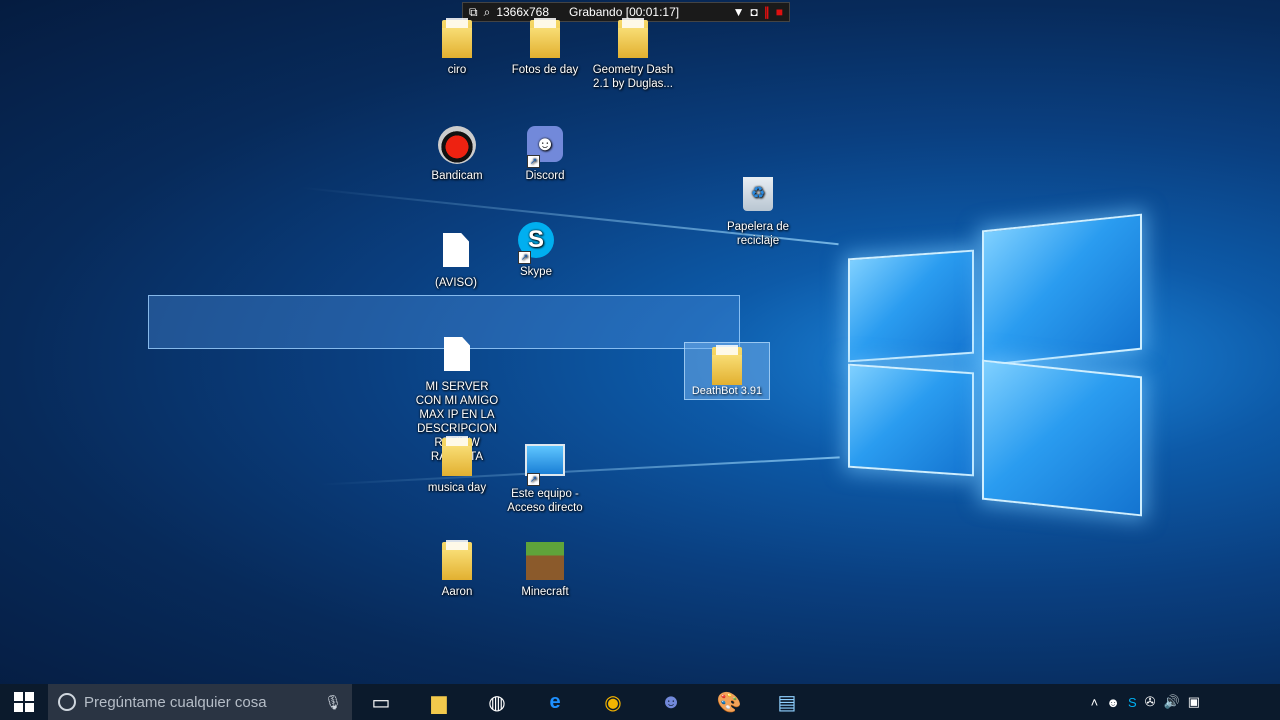 The width and height of the screenshot is (1280, 720). I want to click on discord-icon: ☻, so click(671, 701).